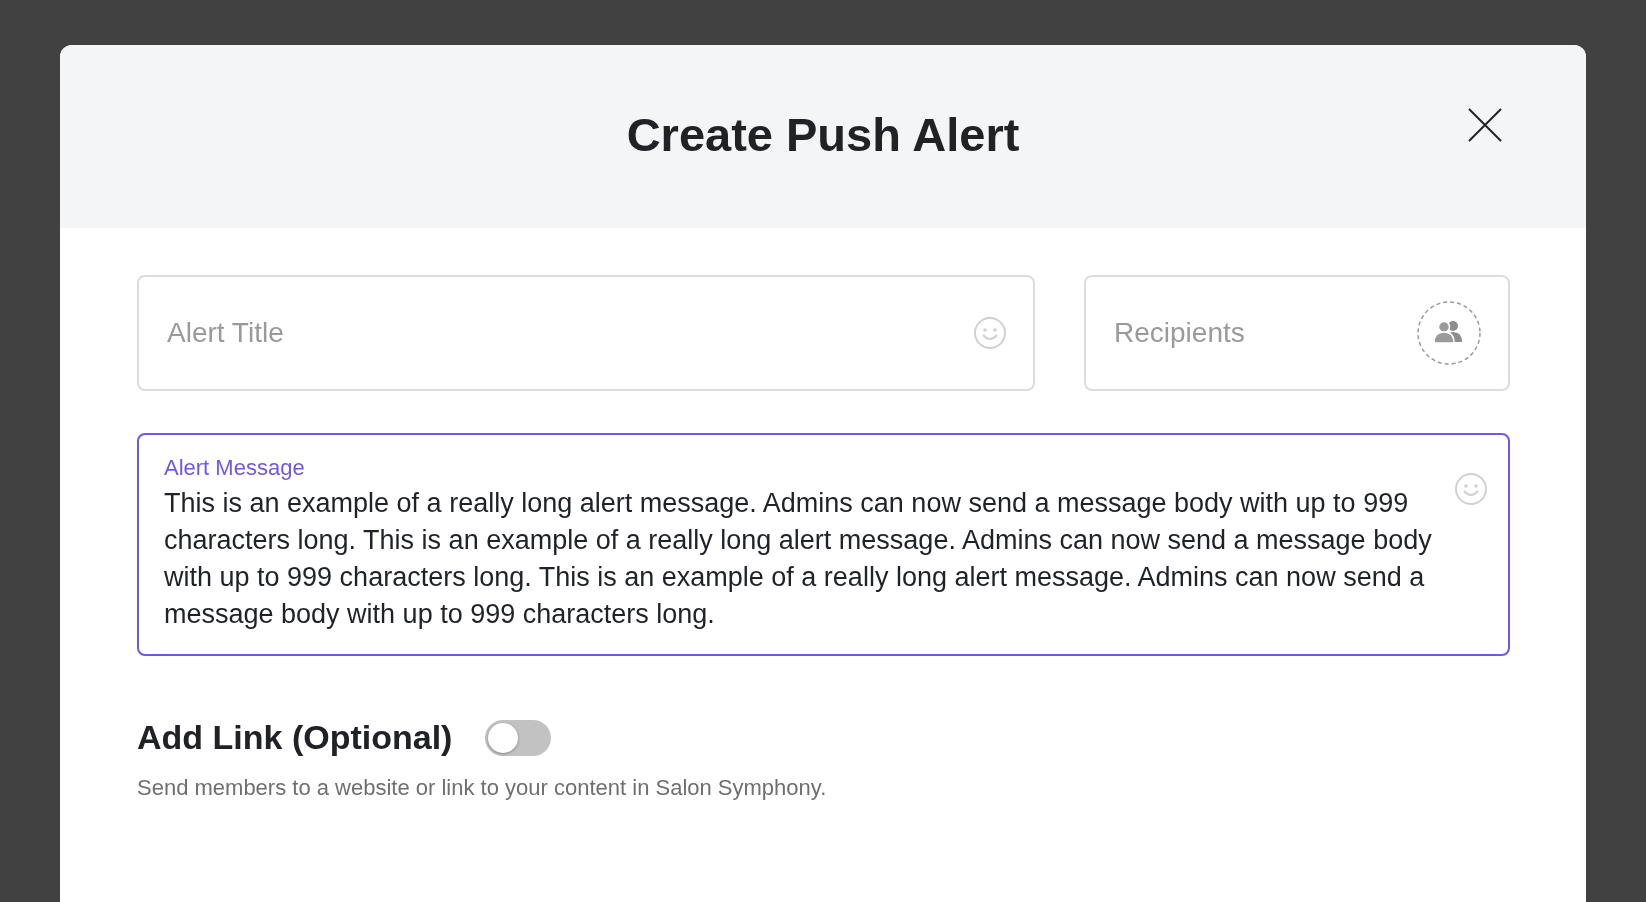 This screenshot has width=1646, height=902. Describe the element at coordinates (1264, 333) in the screenshot. I see `recipients-input: Recipients` at that location.